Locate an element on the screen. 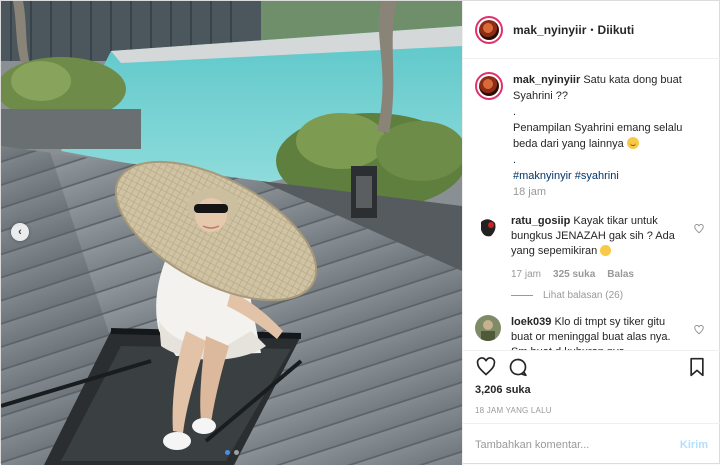 The width and height of the screenshot is (720, 465). author-username: mak_nyinyiir is located at coordinates (549, 30).